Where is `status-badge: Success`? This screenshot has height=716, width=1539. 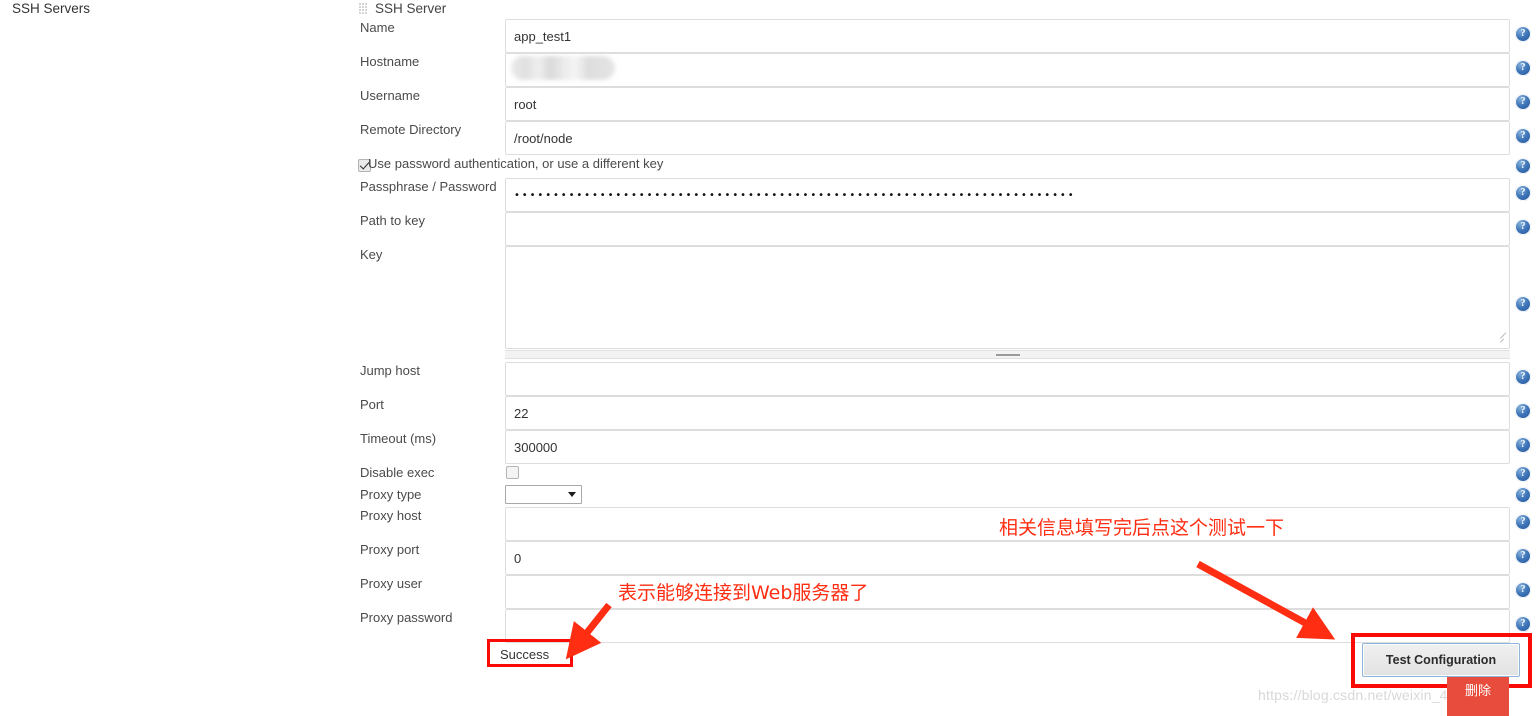
status-badge: Success is located at coordinates (525, 654).